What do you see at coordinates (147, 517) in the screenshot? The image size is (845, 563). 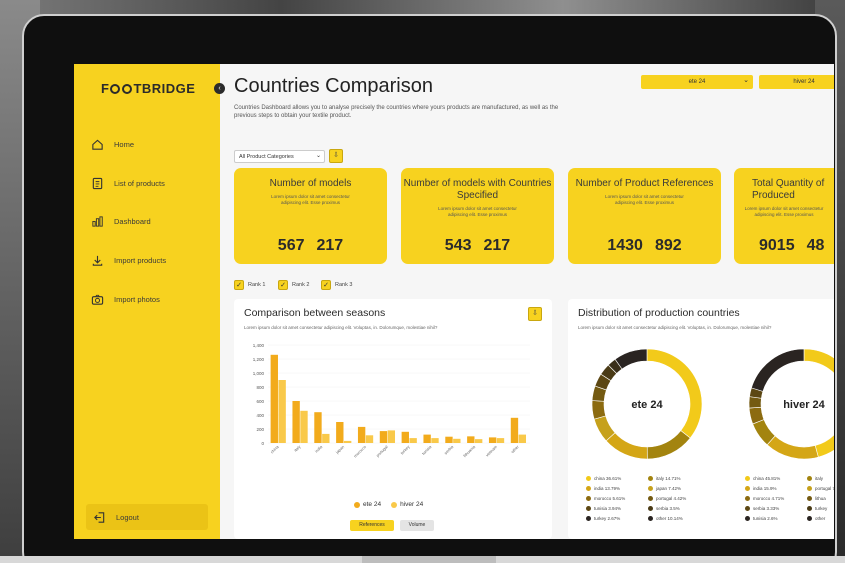 I see `logout-button: Logout` at bounding box center [147, 517].